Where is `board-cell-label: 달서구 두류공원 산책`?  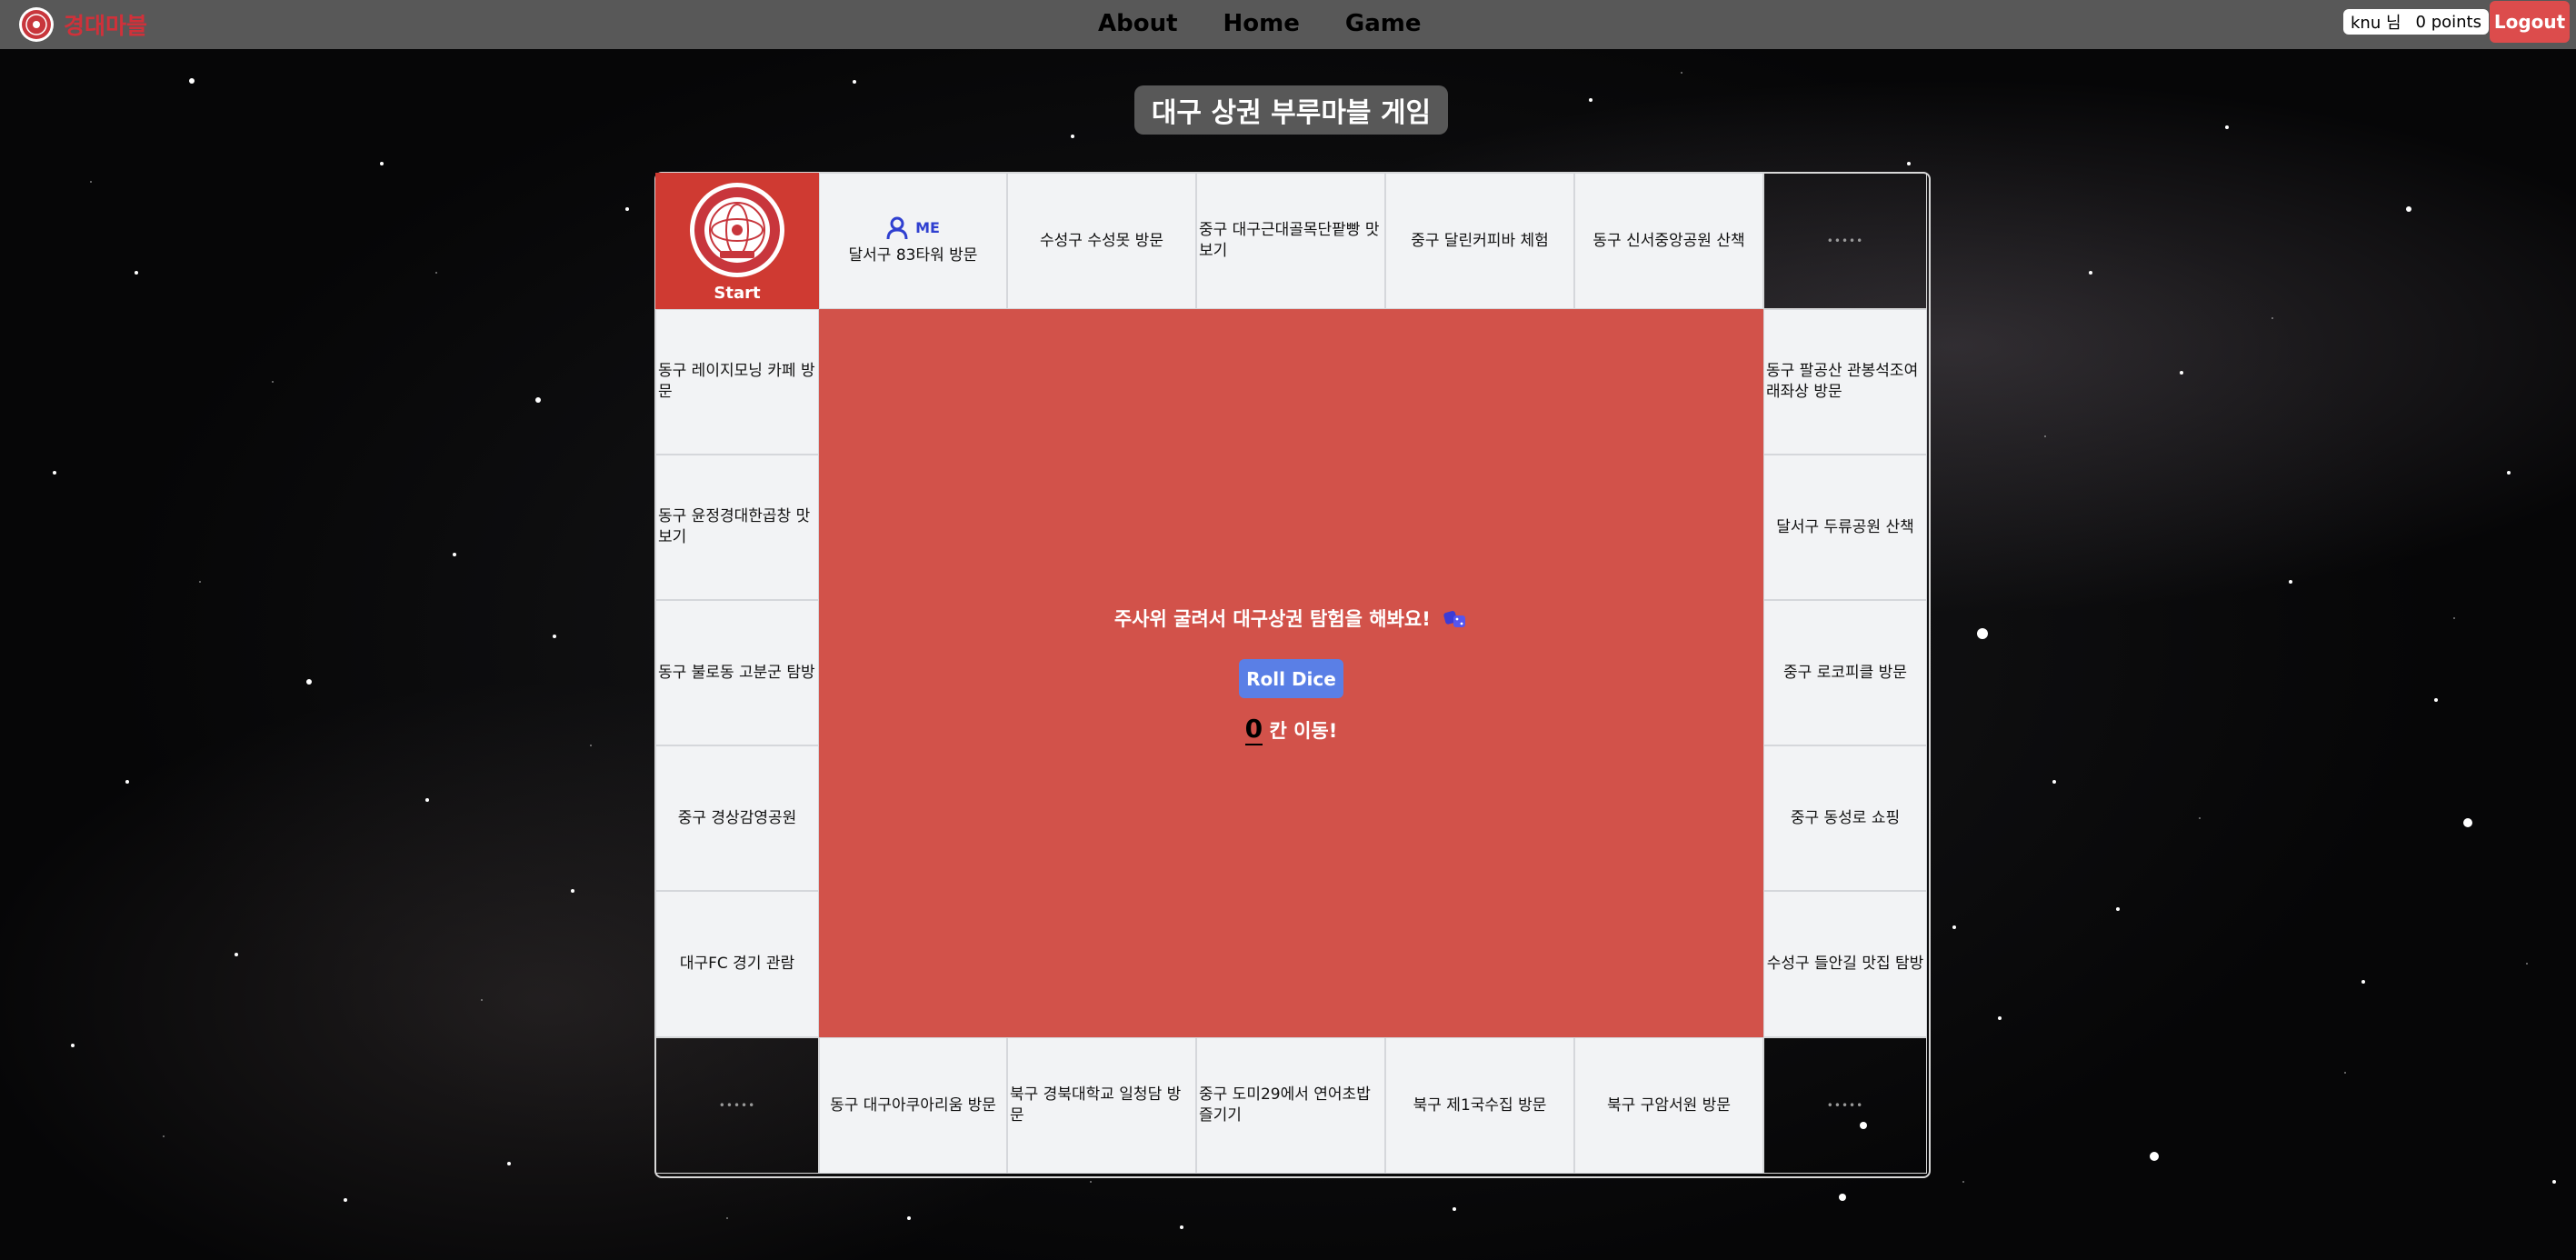 board-cell-label: 달서구 두류공원 산책 is located at coordinates (1845, 527).